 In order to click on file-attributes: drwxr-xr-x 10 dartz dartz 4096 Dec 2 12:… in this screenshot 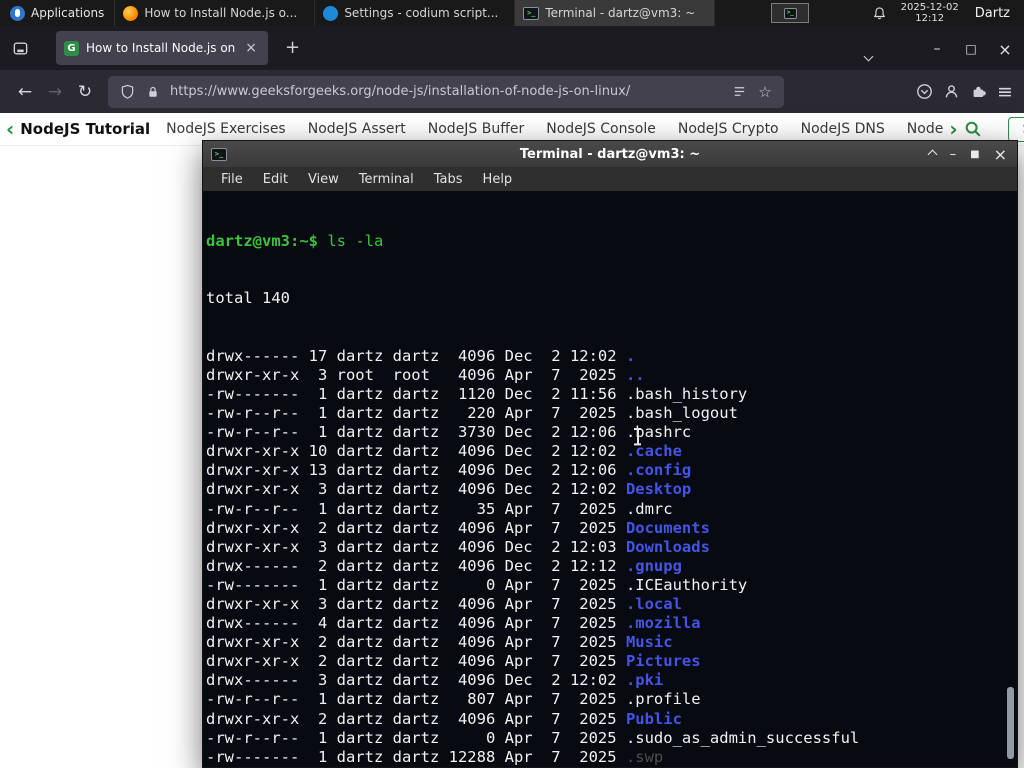, I will do `click(416, 451)`.